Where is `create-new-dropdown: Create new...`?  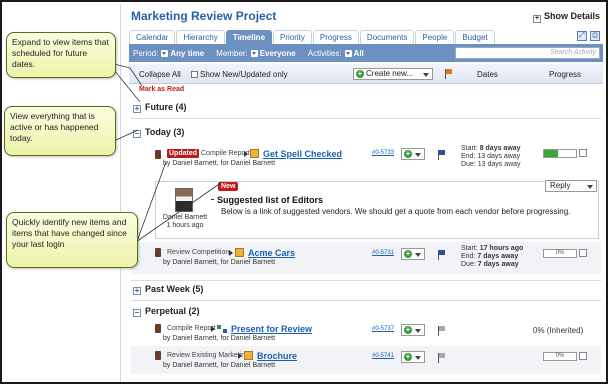
create-new-dropdown: Create new... is located at coordinates (393, 74).